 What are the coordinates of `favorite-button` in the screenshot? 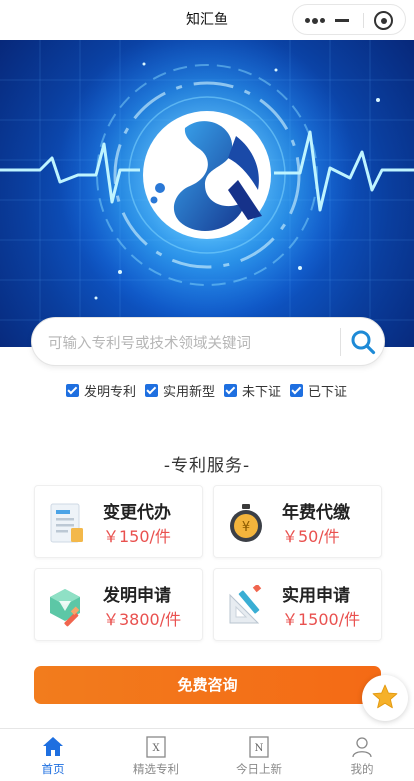 It's located at (385, 698).